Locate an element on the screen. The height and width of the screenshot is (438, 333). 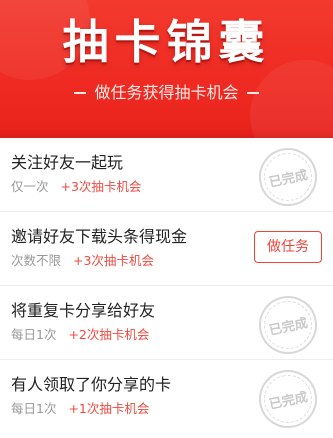
do-task-button: 做任务 is located at coordinates (288, 247).